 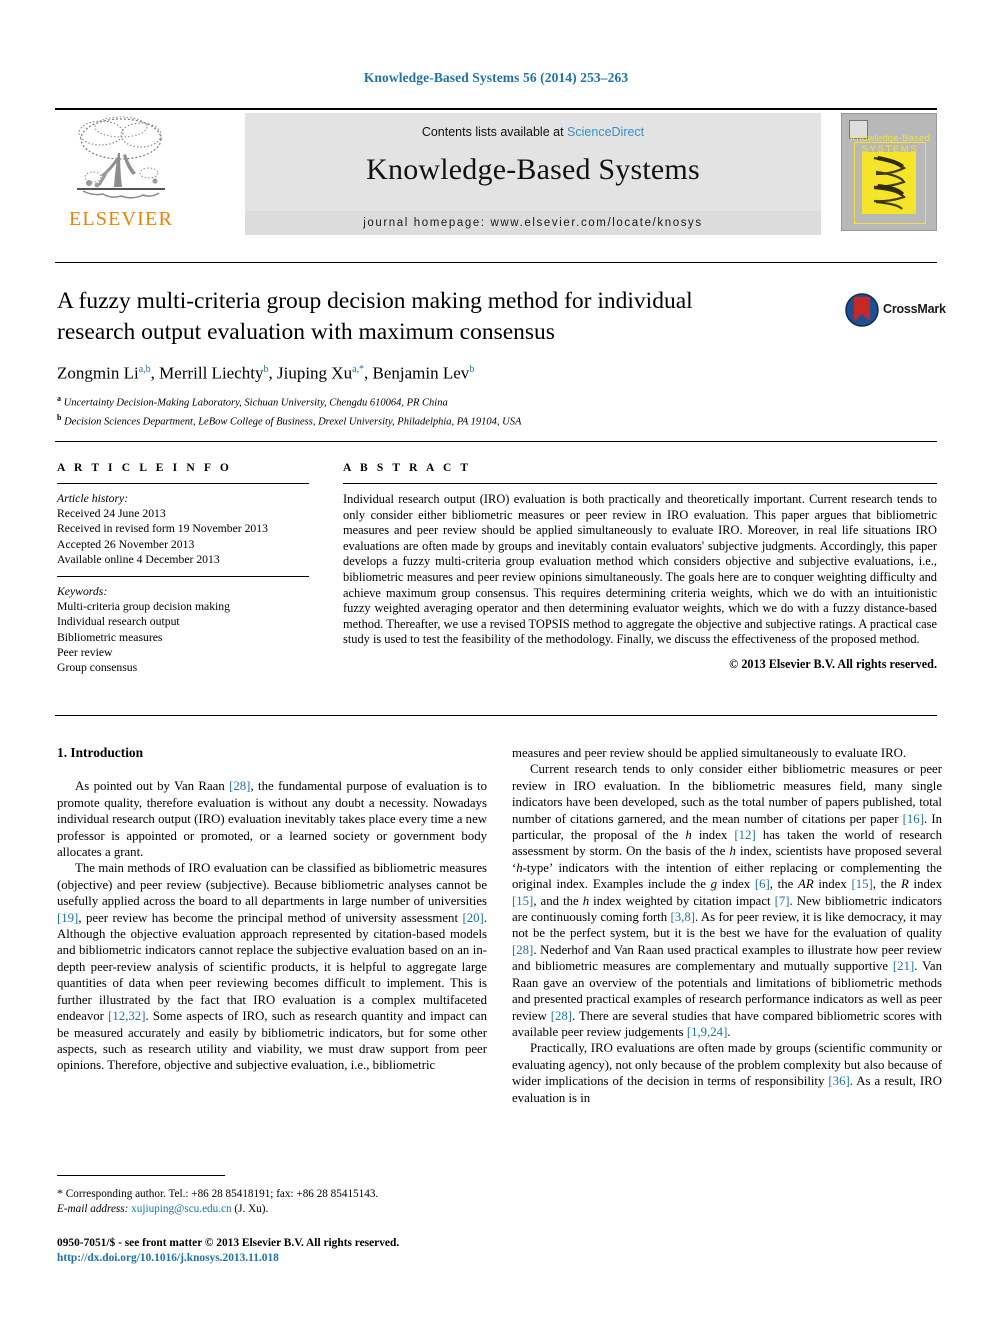 I want to click on keyword-item: Peer review, so click(x=85, y=652).